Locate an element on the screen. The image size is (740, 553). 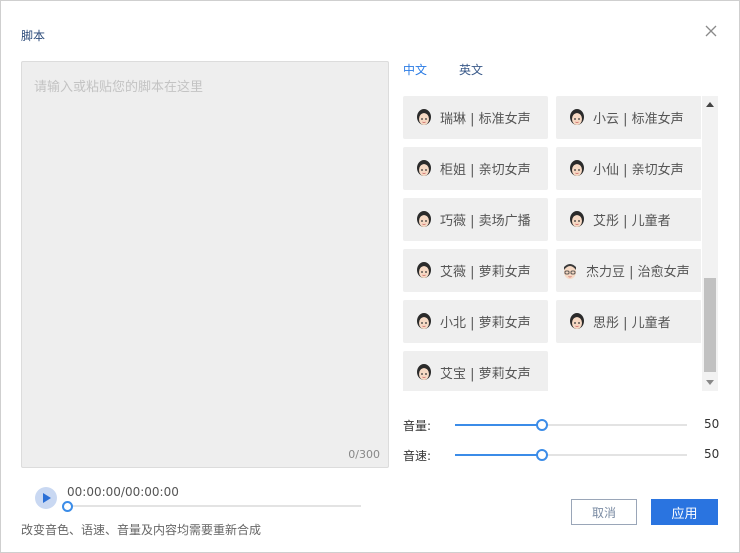
dialog-title: 脚本 is located at coordinates (33, 36).